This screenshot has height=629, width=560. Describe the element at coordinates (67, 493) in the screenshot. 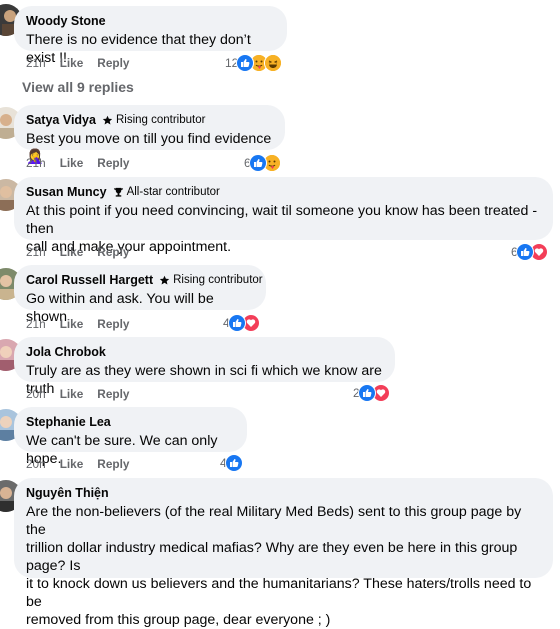

I see `commenter-name: Nguyên Thiện` at that location.